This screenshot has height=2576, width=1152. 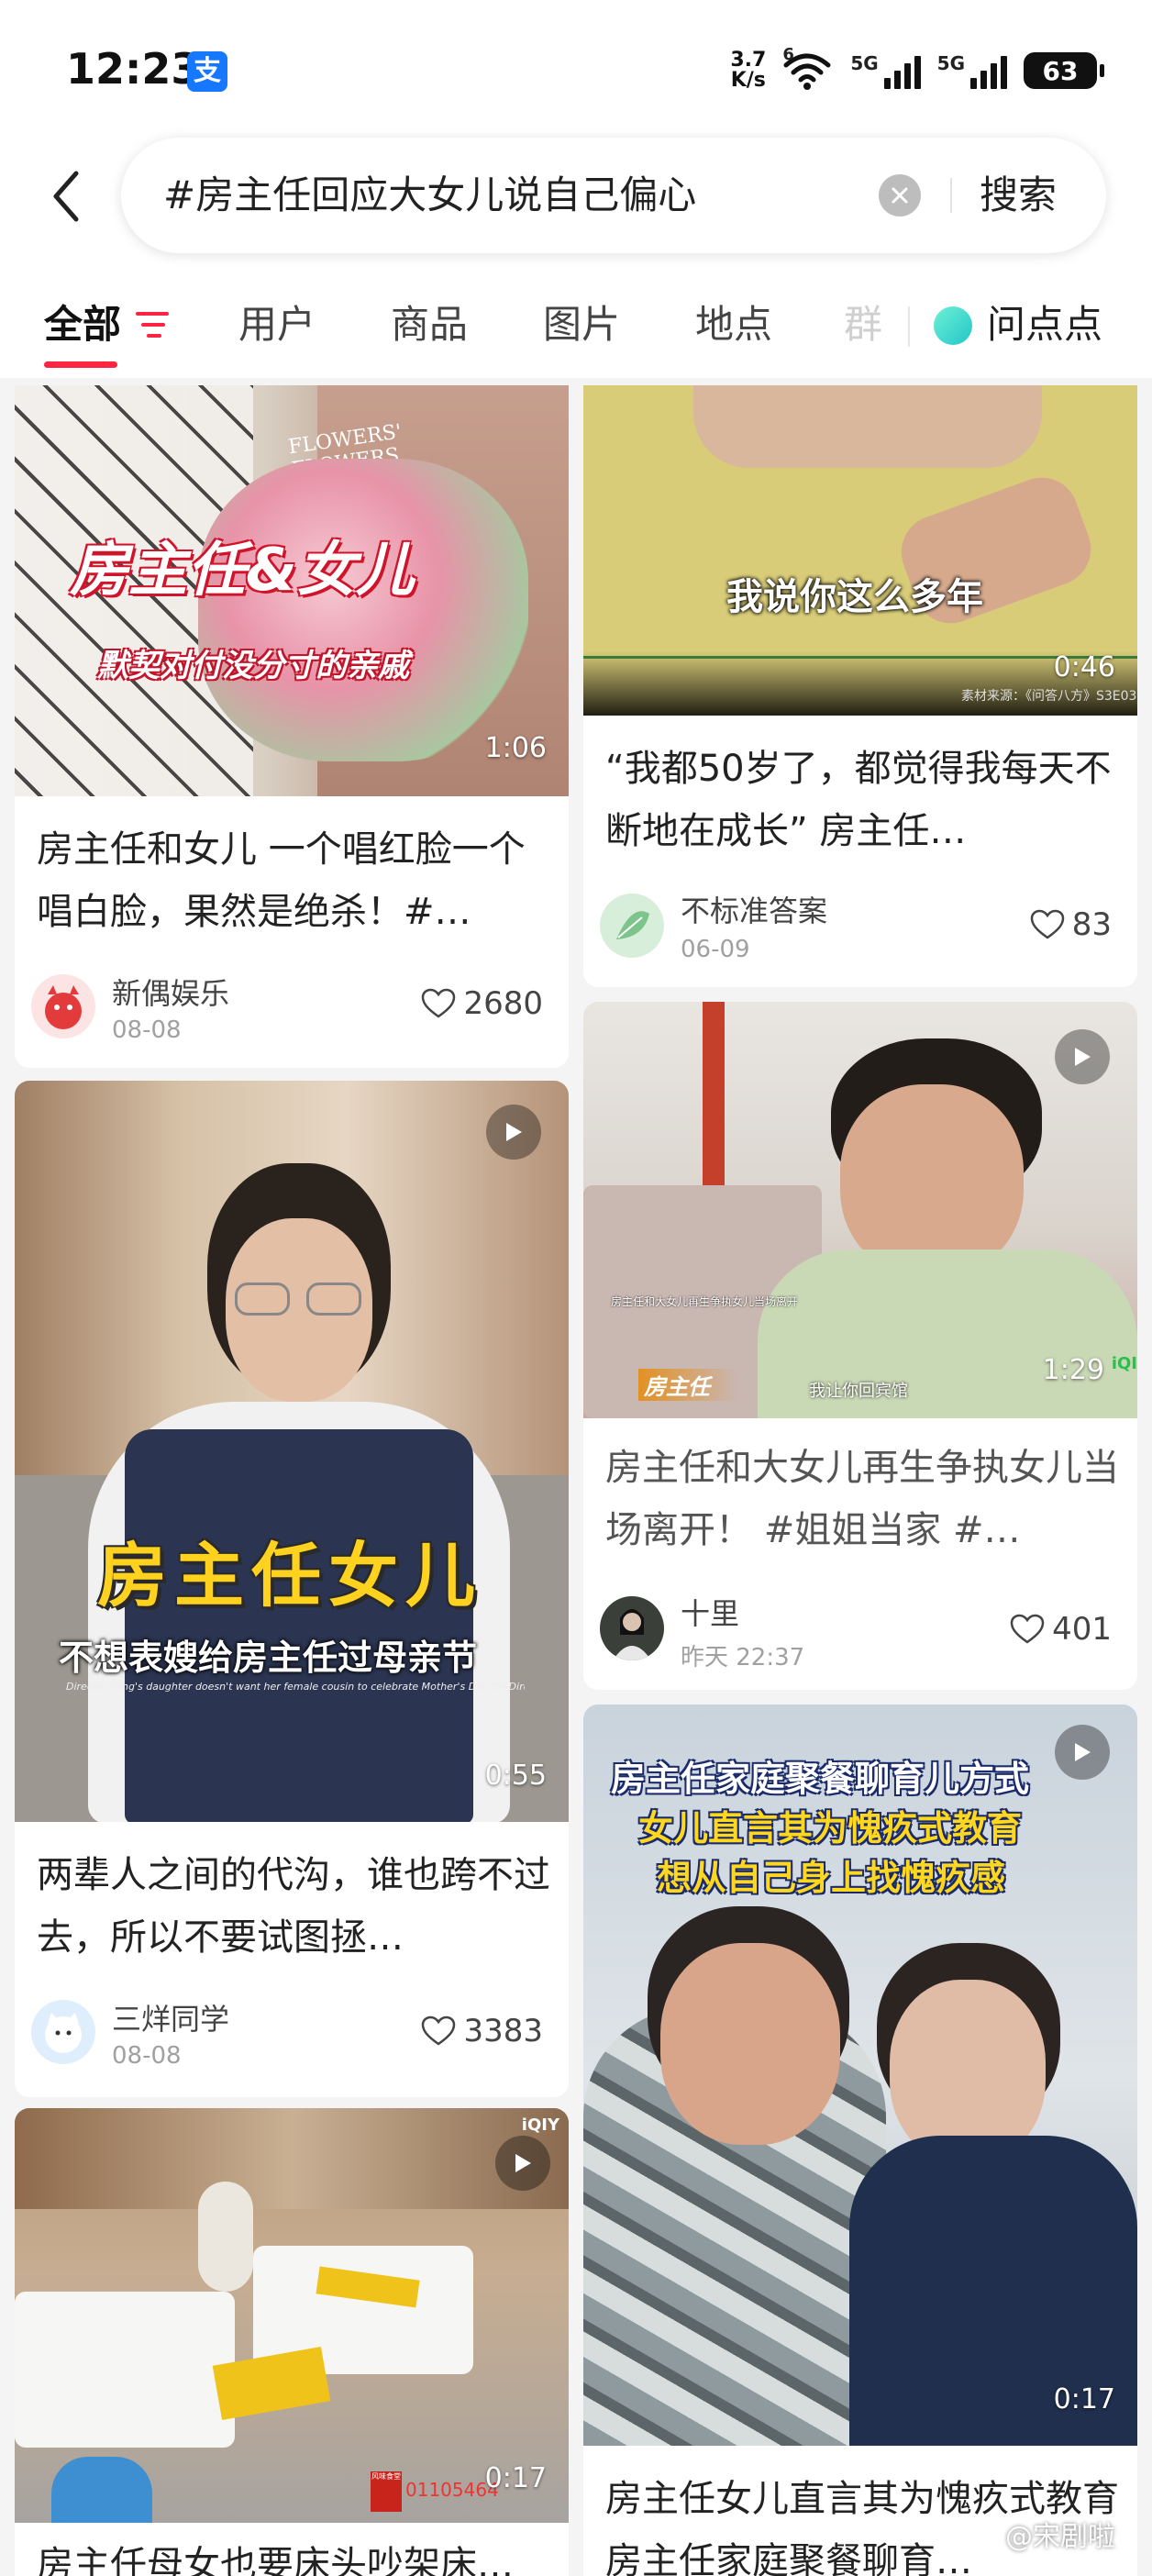 What do you see at coordinates (788, 54) in the screenshot?
I see `wifi-generation-badge: 6` at bounding box center [788, 54].